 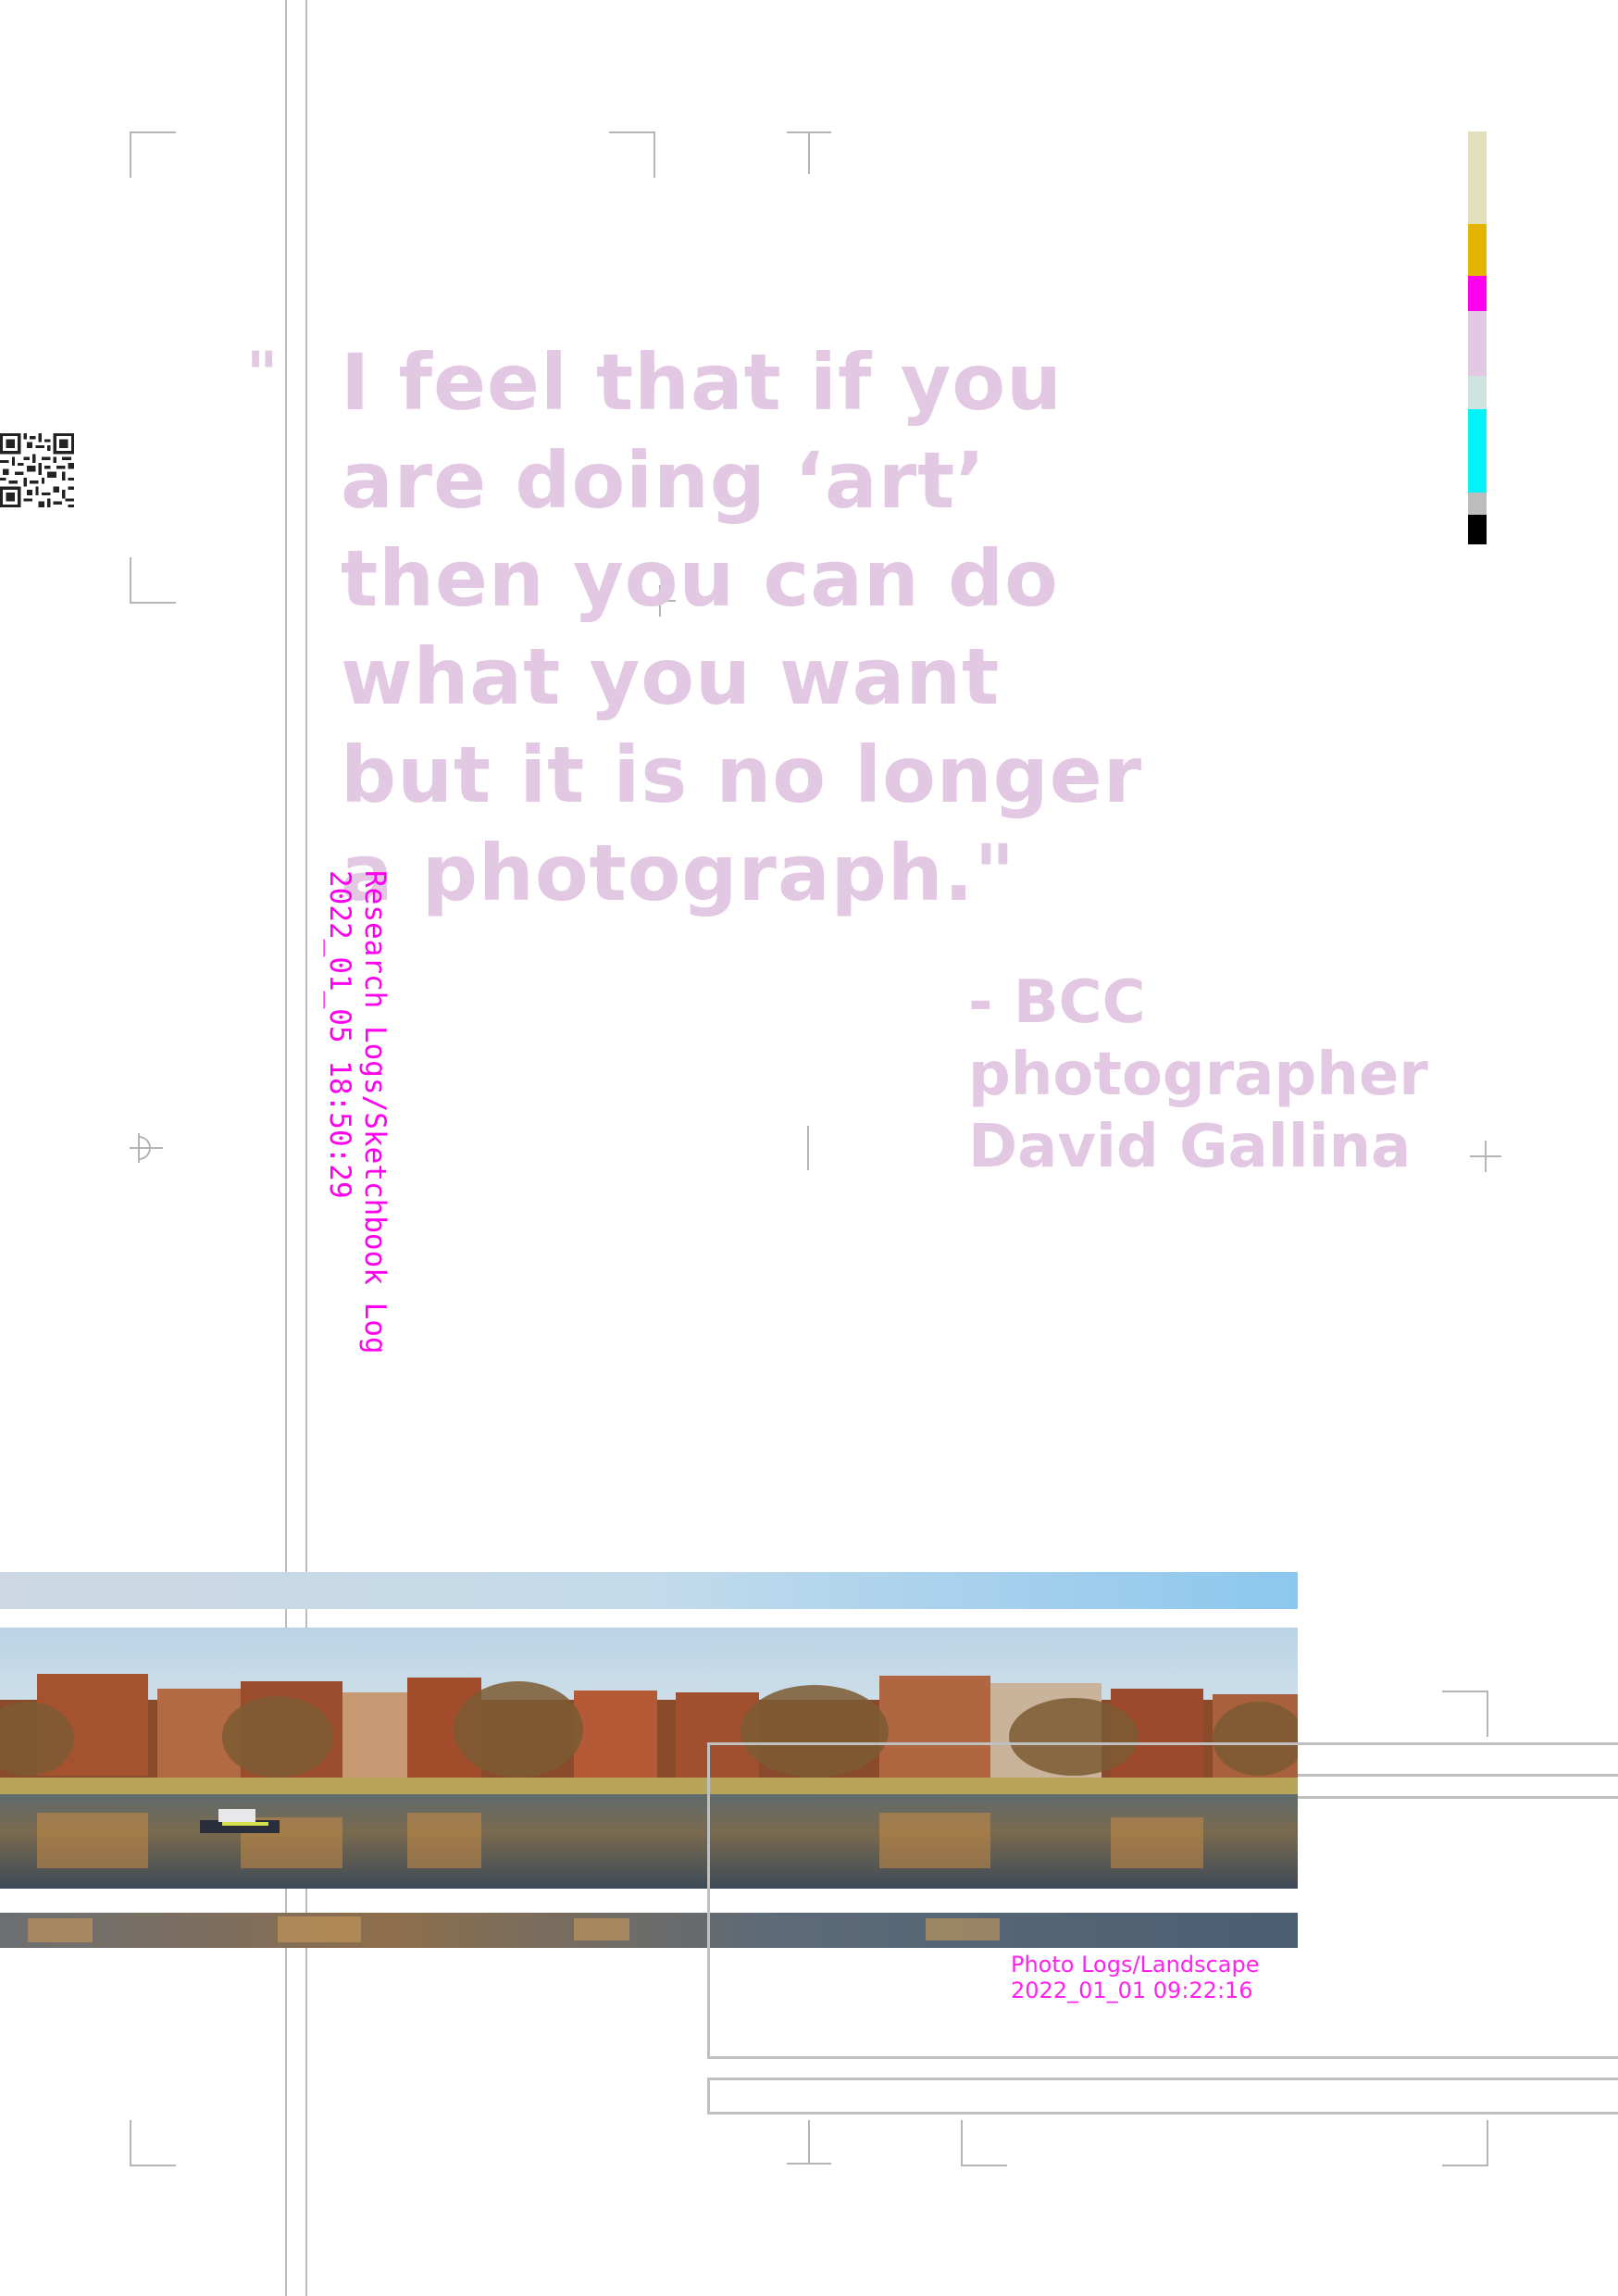 What do you see at coordinates (153, 2143) in the screenshot?
I see `crop-mark-bottom-left` at bounding box center [153, 2143].